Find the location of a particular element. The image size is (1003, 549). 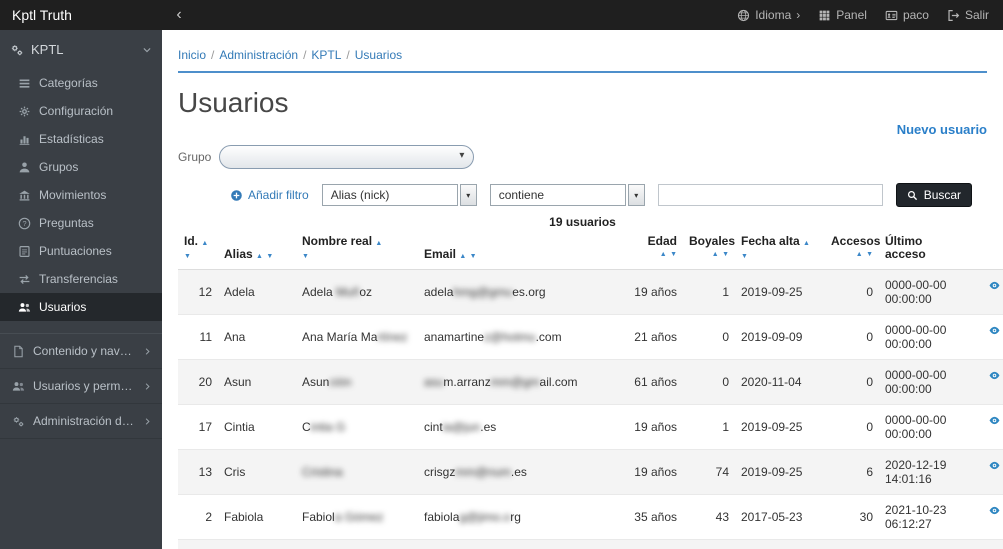

column-header-id: Id. ▲ ▼ is located at coordinates (198, 251).